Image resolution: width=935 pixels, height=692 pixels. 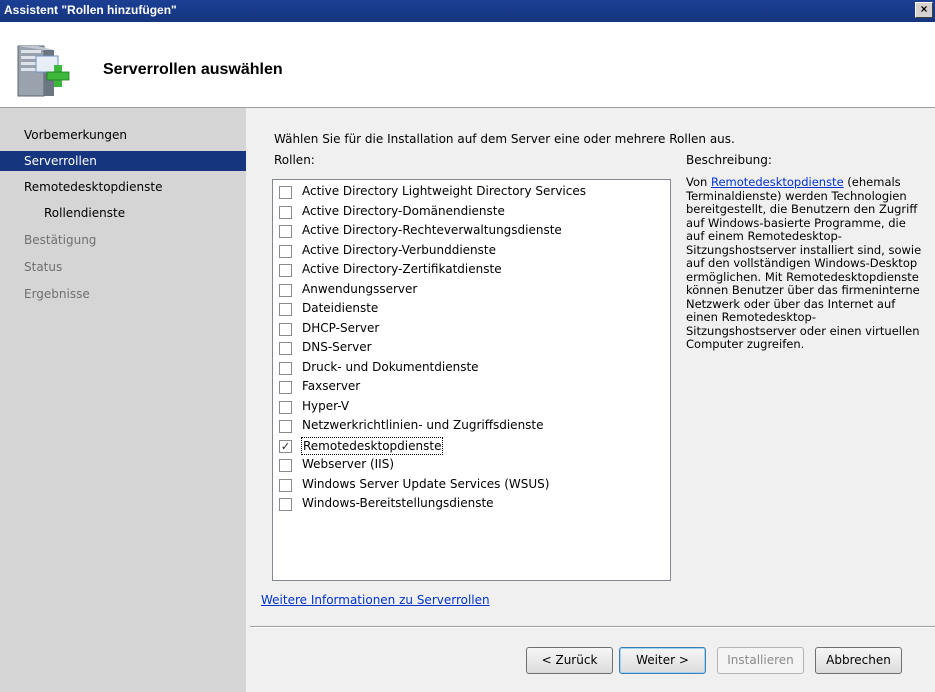 I want to click on button-separator, so click(x=592, y=627).